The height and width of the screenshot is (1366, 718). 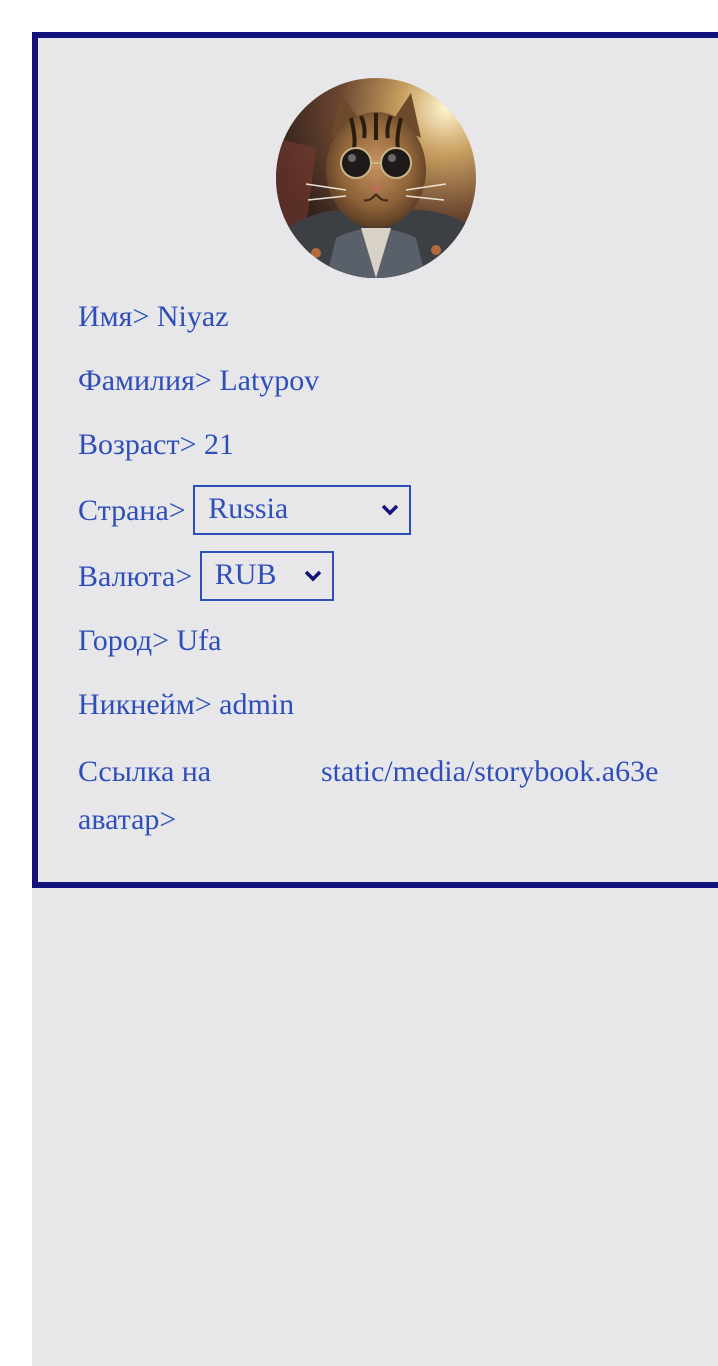 What do you see at coordinates (153, 317) in the screenshot?
I see `first-name-row: Имя> Niyaz` at bounding box center [153, 317].